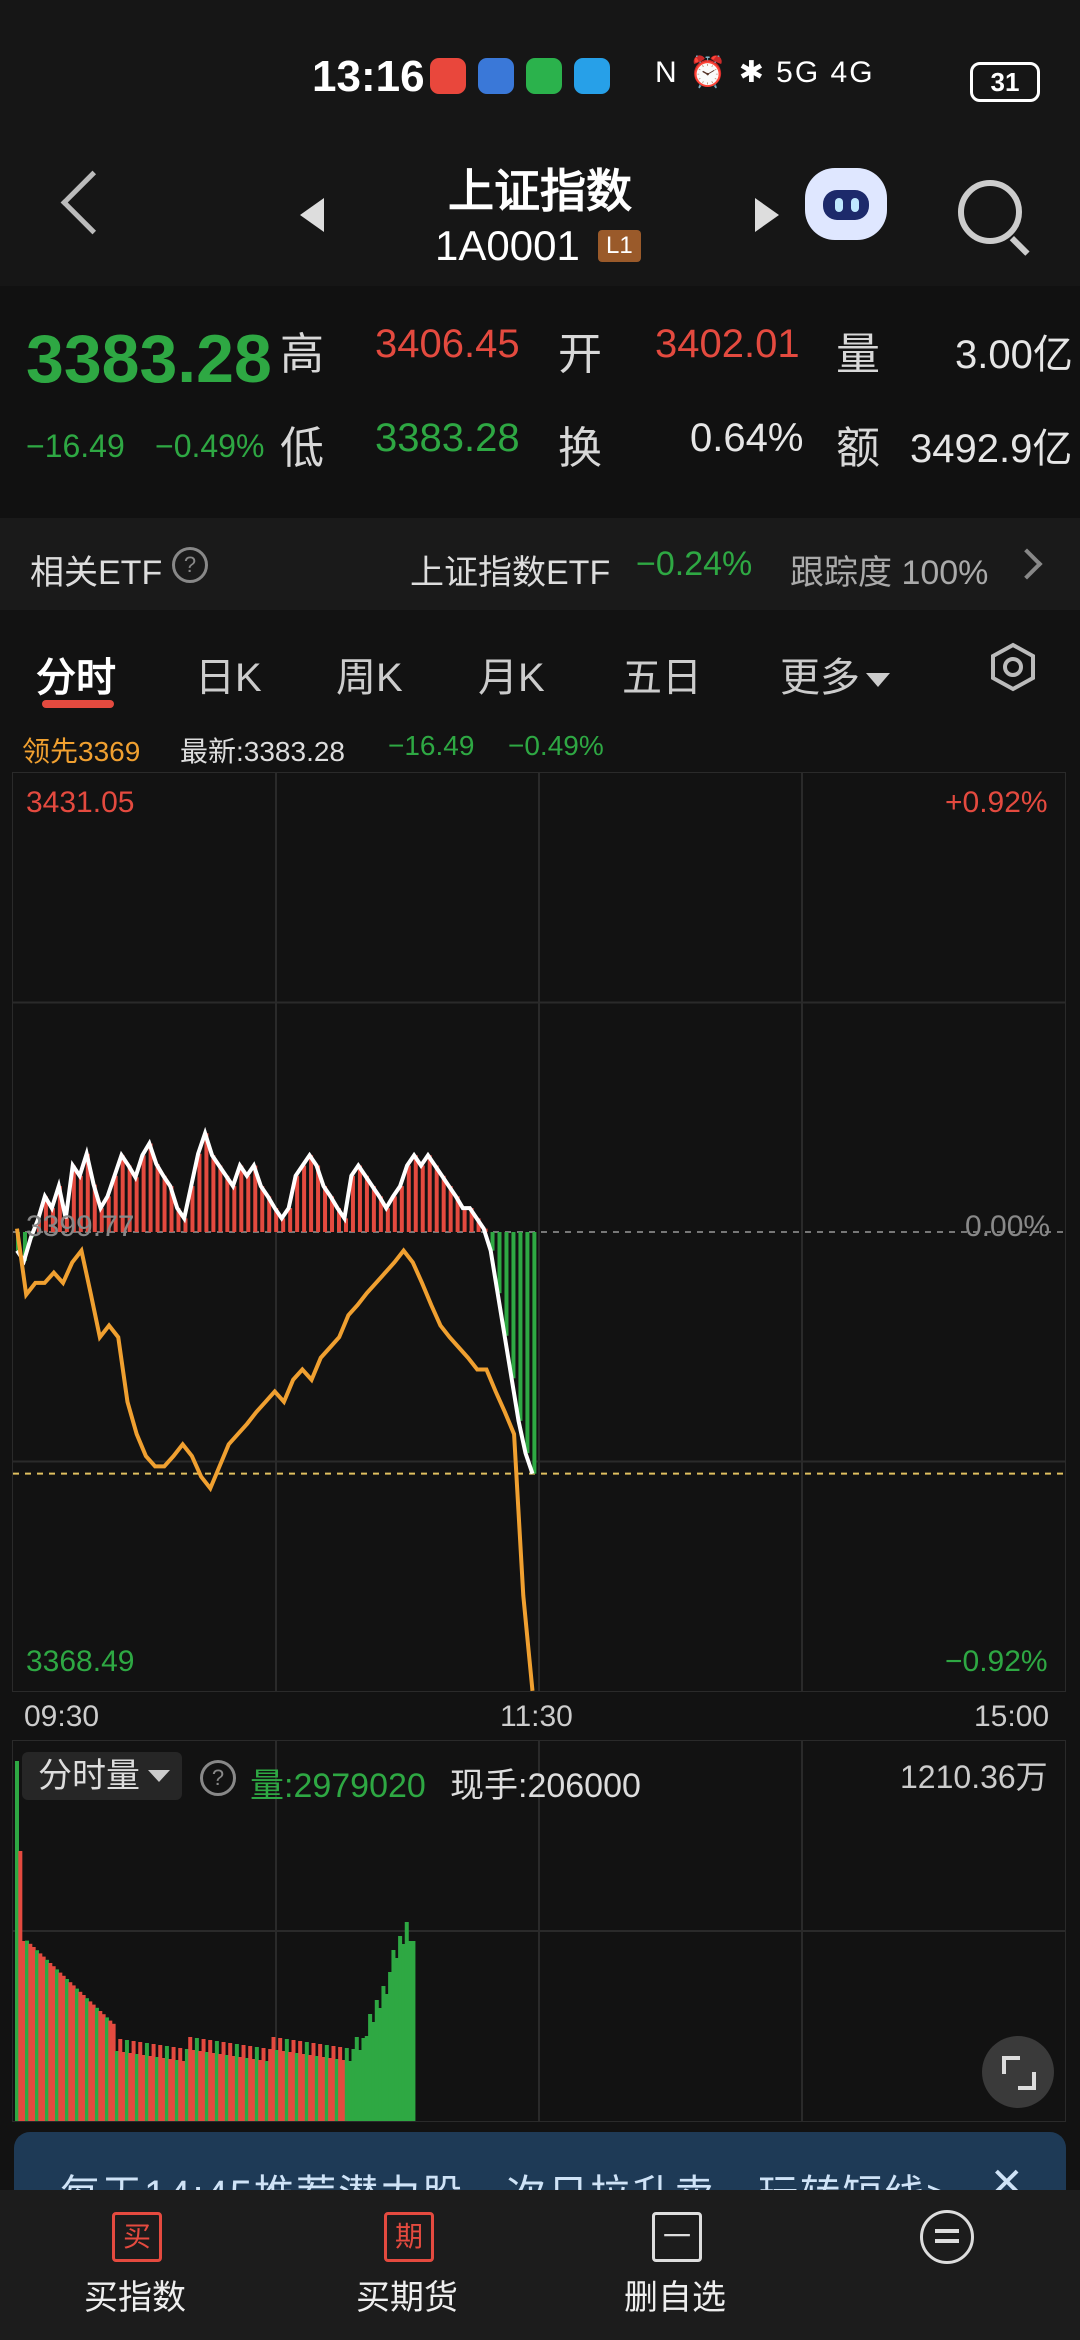  What do you see at coordinates (1005, 82) in the screenshot?
I see `battery-icon: 31` at bounding box center [1005, 82].